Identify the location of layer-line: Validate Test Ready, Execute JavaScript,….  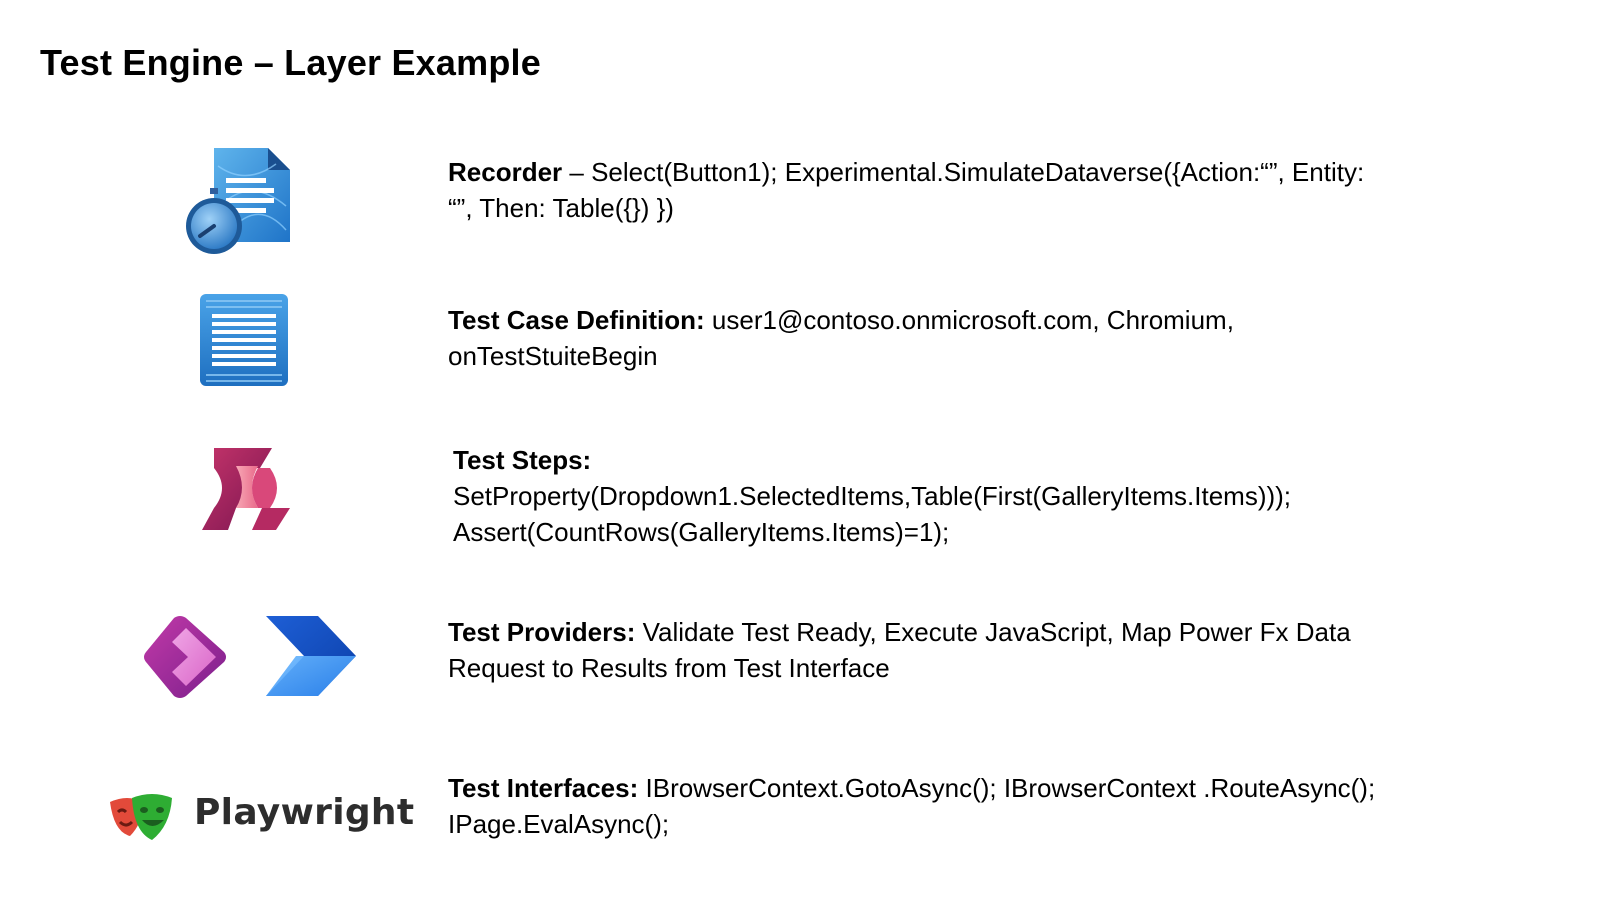
(996, 632).